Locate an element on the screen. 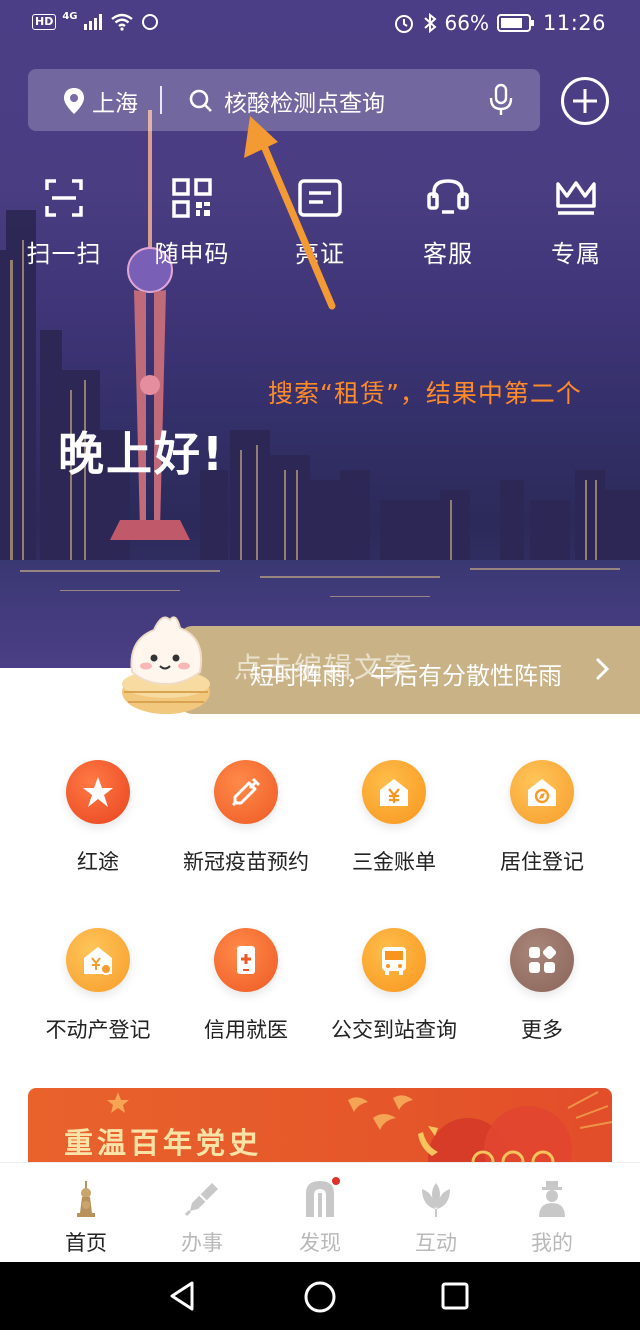 The image size is (640, 1330). quick-action-label: 专属 is located at coordinates (576, 254).